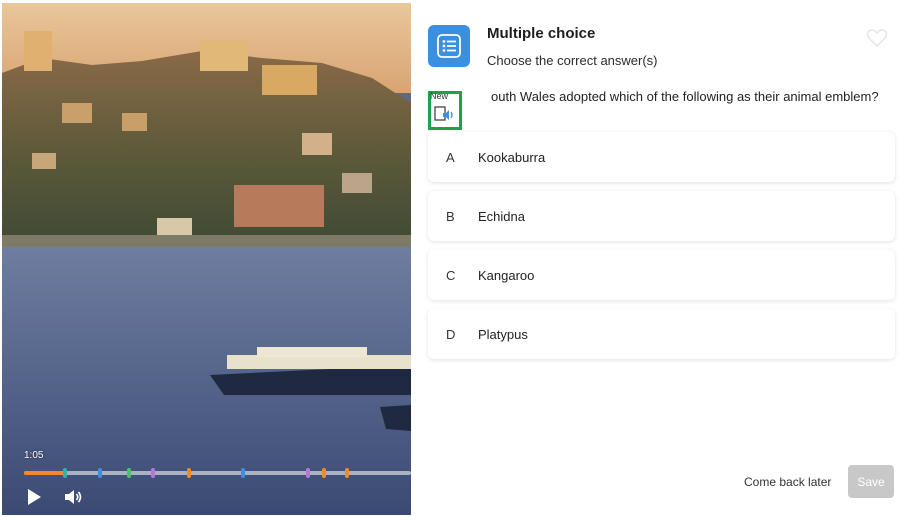 This screenshot has width=906, height=517. I want to click on list-icon, so click(449, 46).